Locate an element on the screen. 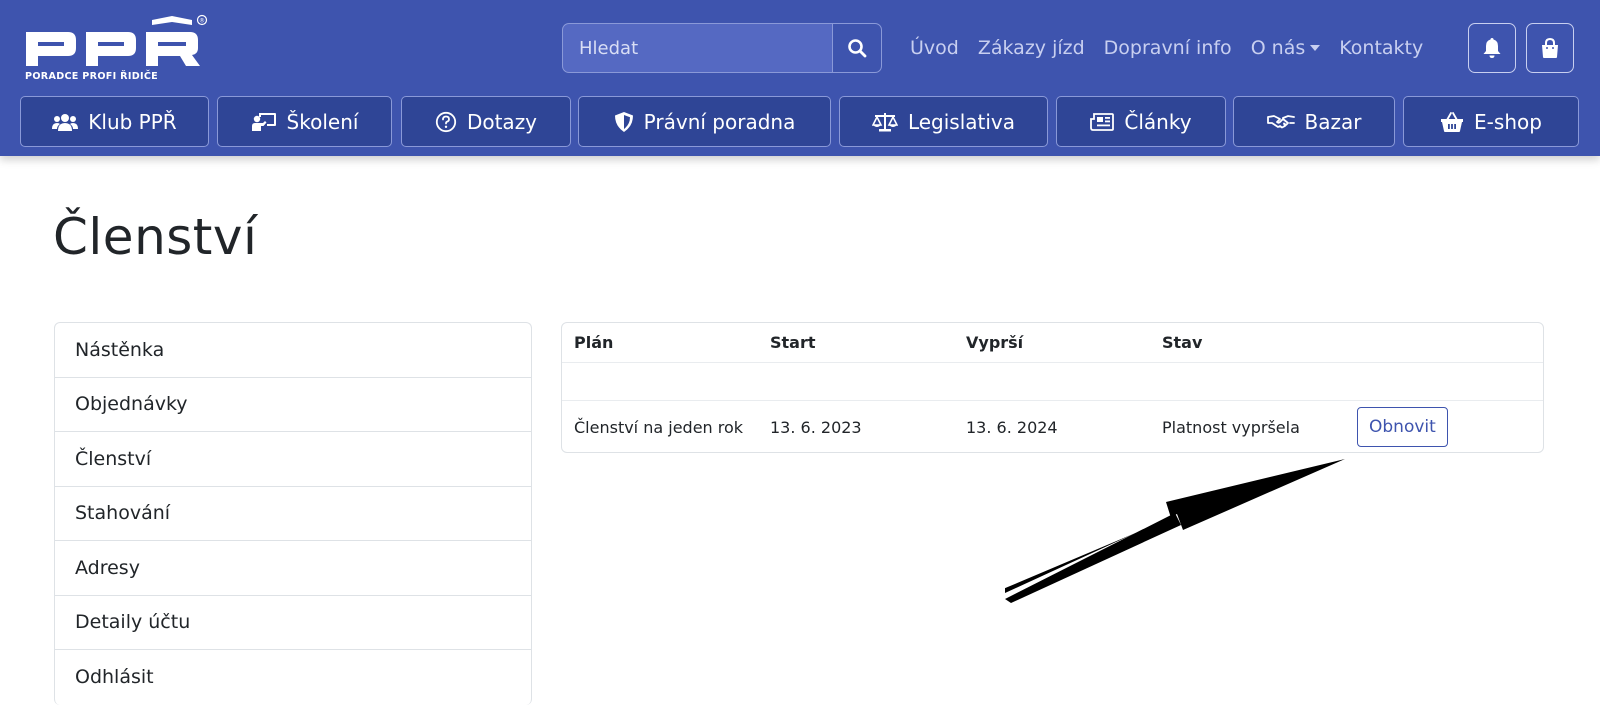 This screenshot has width=1600, height=705. nav-legislativa: Legislativa is located at coordinates (943, 121).